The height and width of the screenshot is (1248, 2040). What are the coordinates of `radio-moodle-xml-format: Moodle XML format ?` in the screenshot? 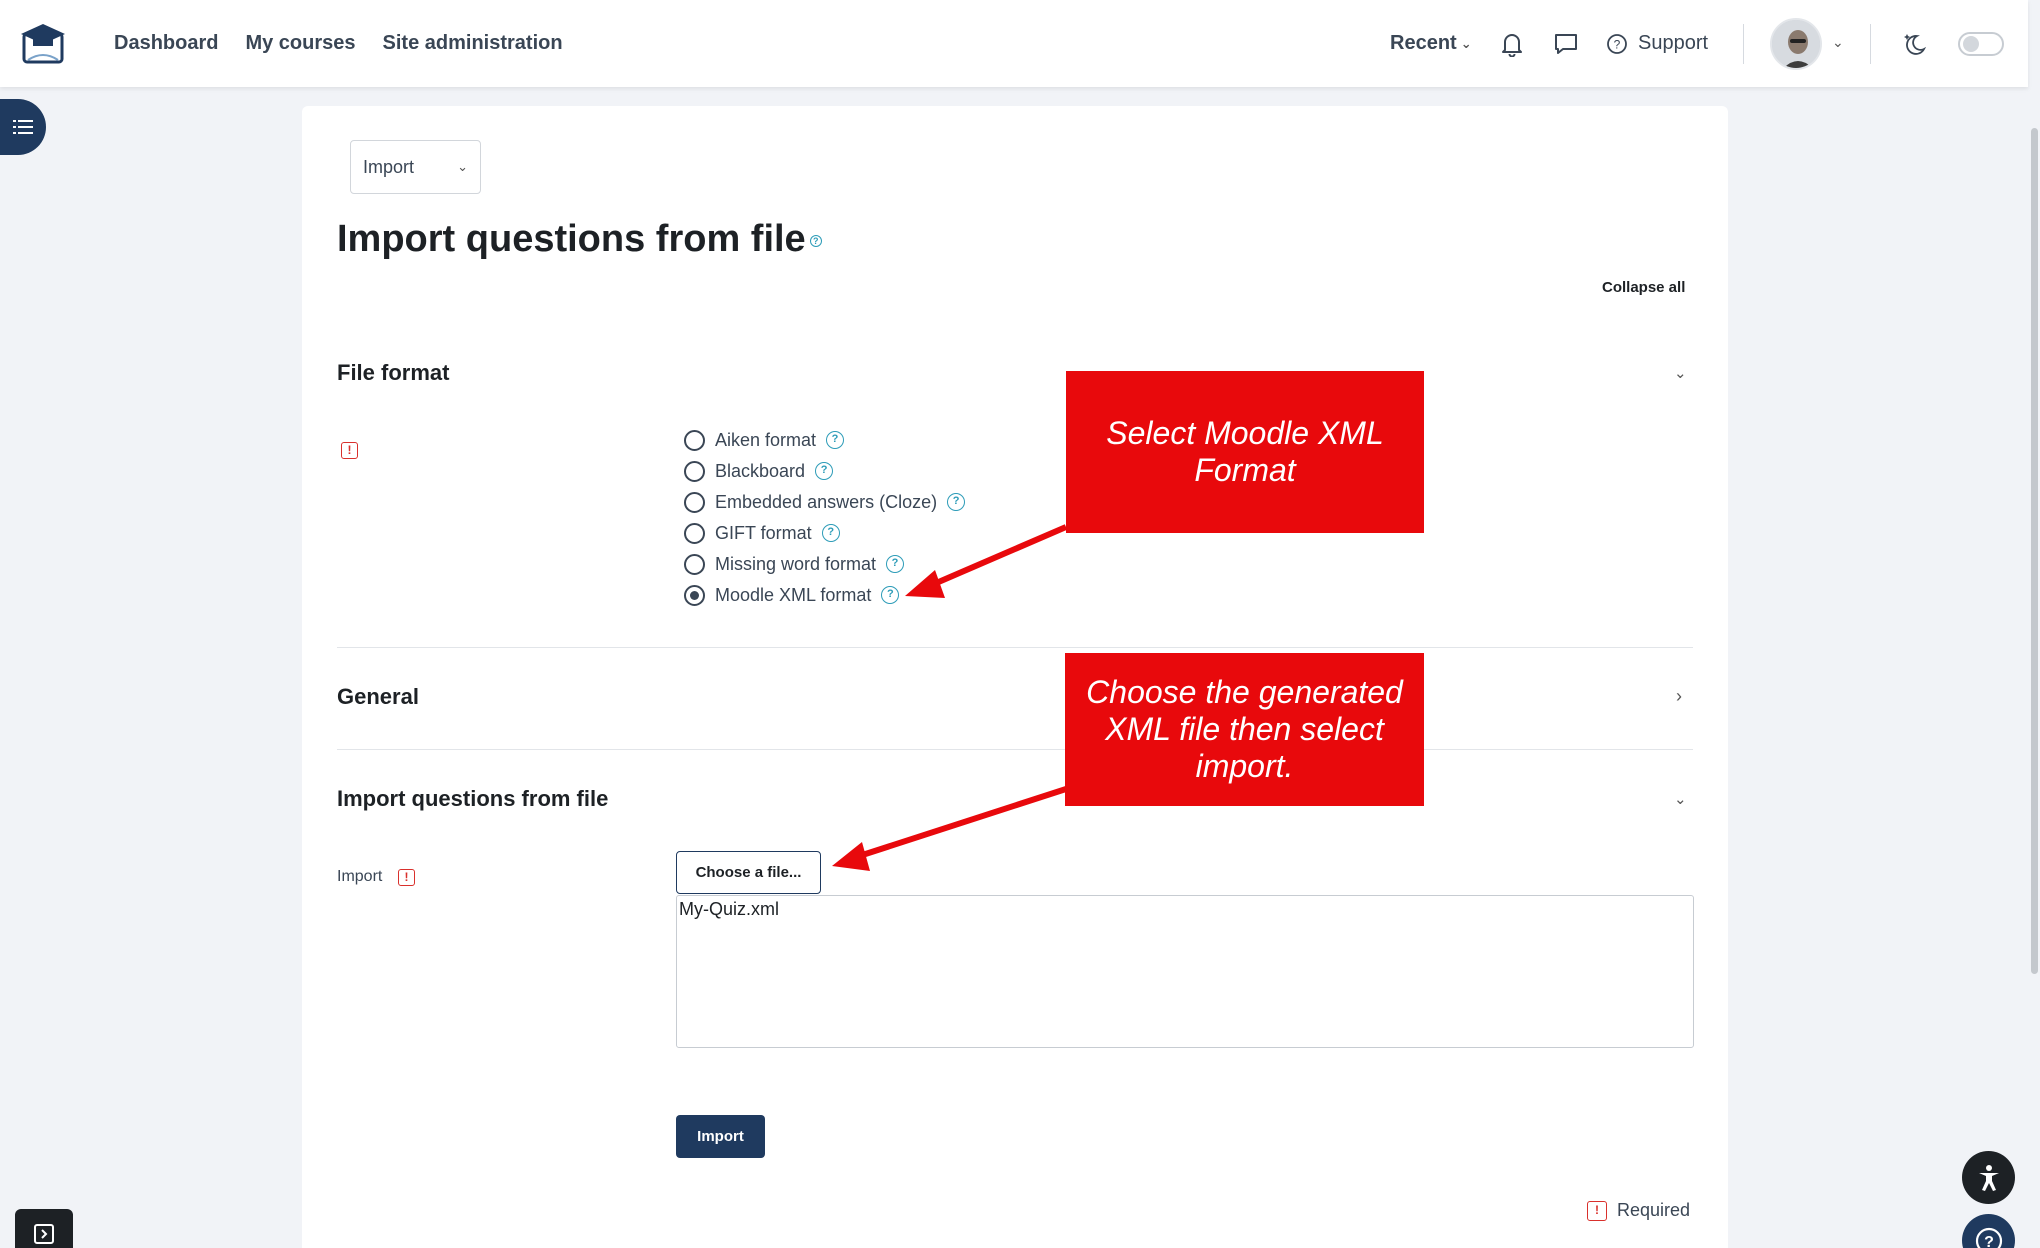 It's located at (792, 595).